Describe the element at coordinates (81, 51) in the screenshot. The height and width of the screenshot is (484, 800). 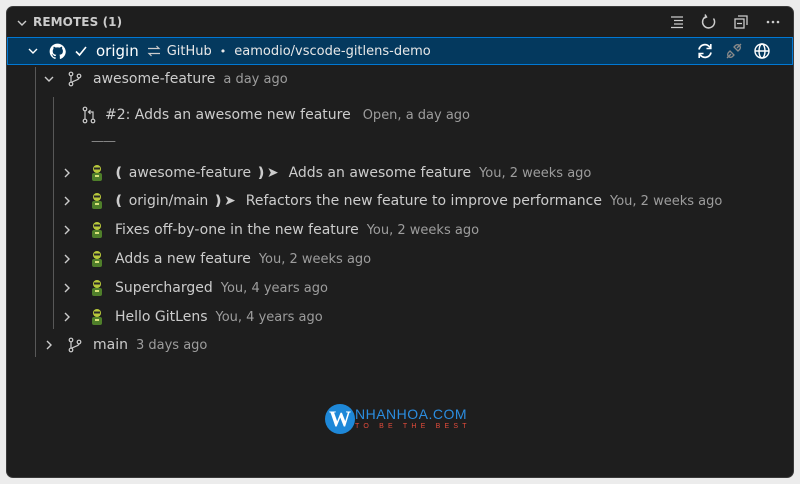
I see `check-icon` at that location.